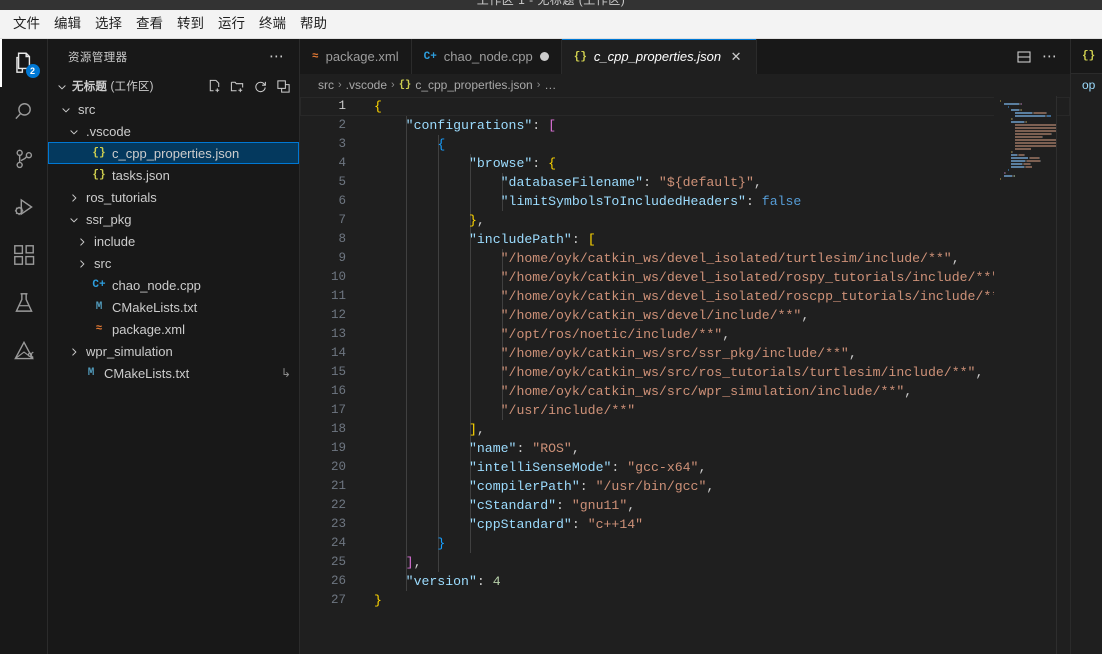 The image size is (1102, 654). Describe the element at coordinates (173, 109) in the screenshot. I see `tree-item-src: src` at that location.